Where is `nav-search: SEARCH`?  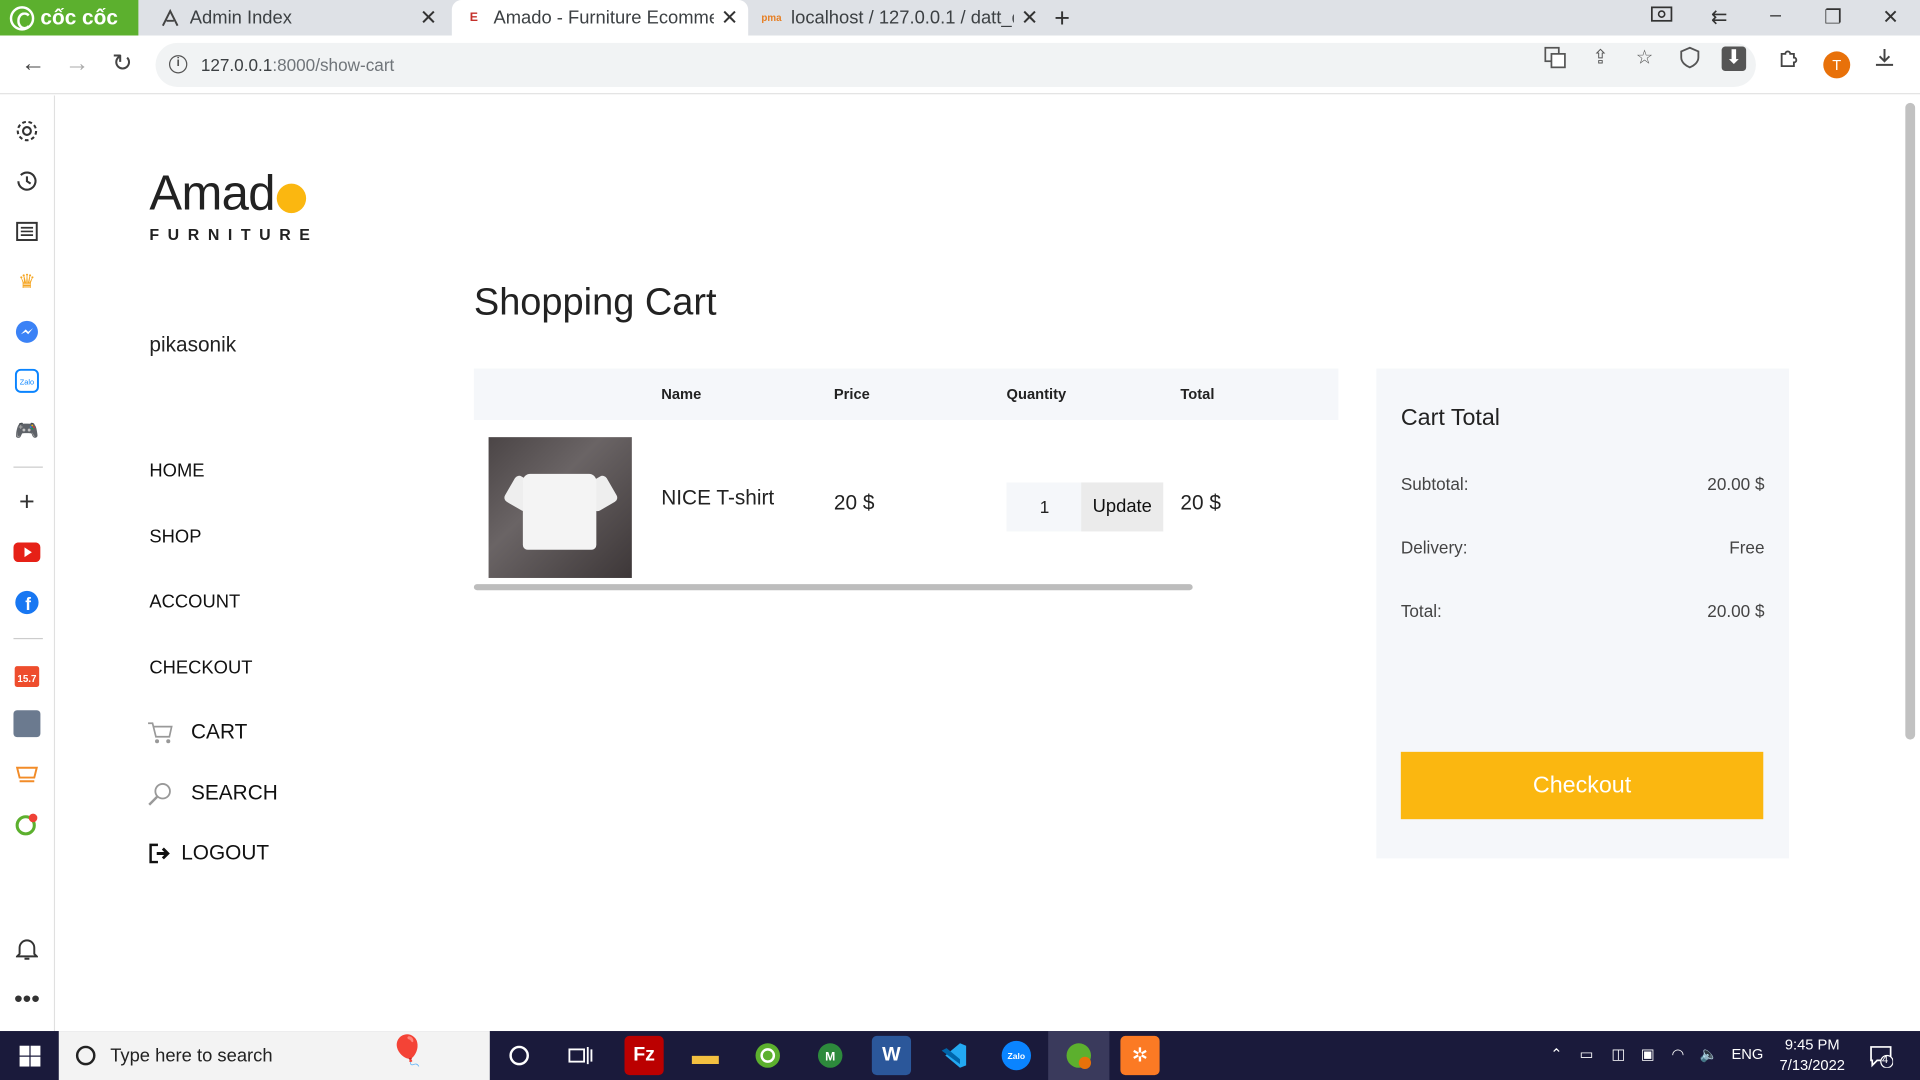 nav-search: SEARCH is located at coordinates (212, 793).